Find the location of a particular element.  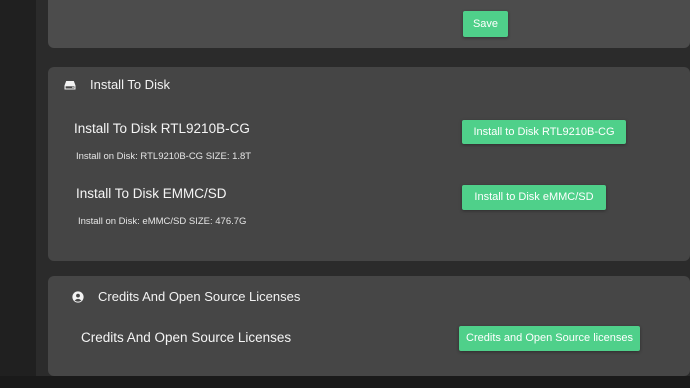

settings-card-top: Save is located at coordinates (369, 24).